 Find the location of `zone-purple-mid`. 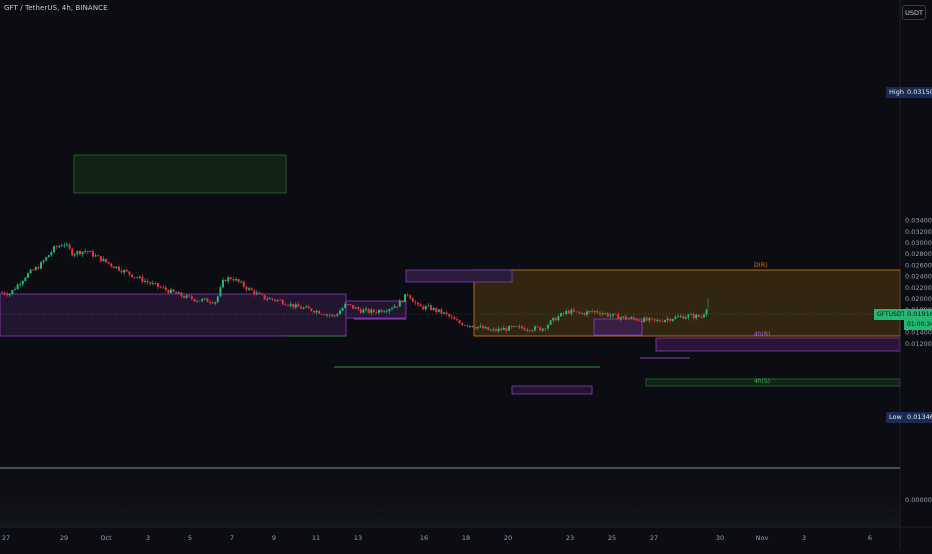

zone-purple-mid is located at coordinates (376, 309).